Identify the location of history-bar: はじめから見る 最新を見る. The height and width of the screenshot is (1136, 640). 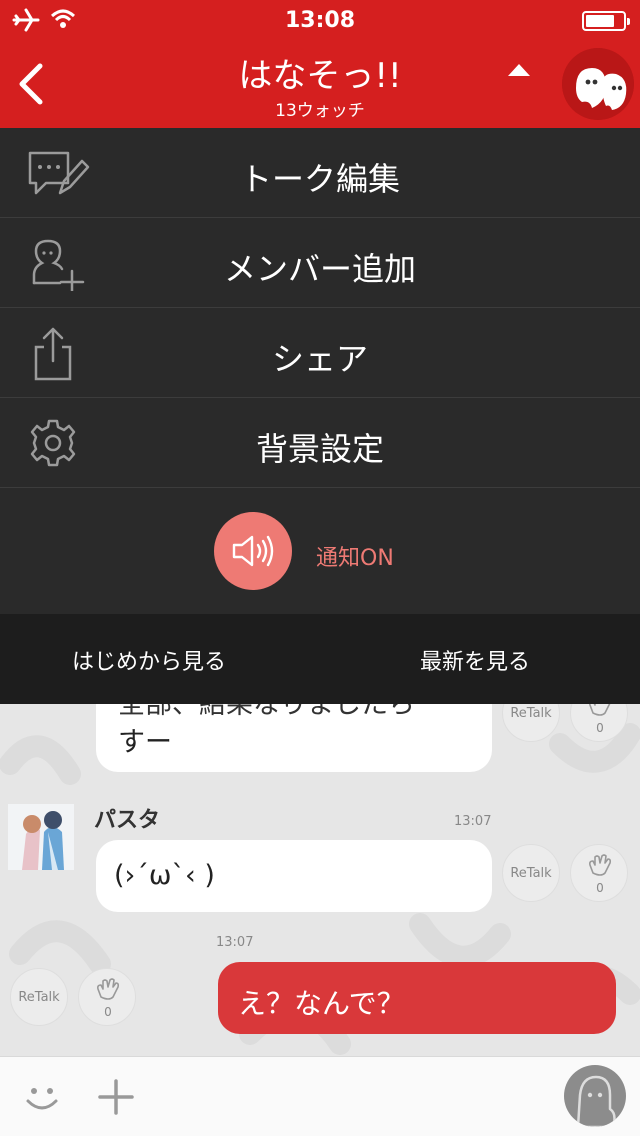
(320, 659).